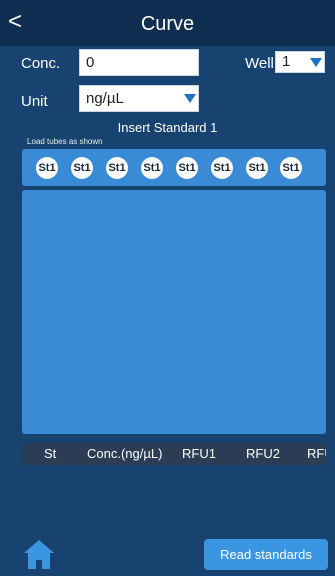  What do you see at coordinates (90, 62) in the screenshot?
I see `conc-input-value: 0` at bounding box center [90, 62].